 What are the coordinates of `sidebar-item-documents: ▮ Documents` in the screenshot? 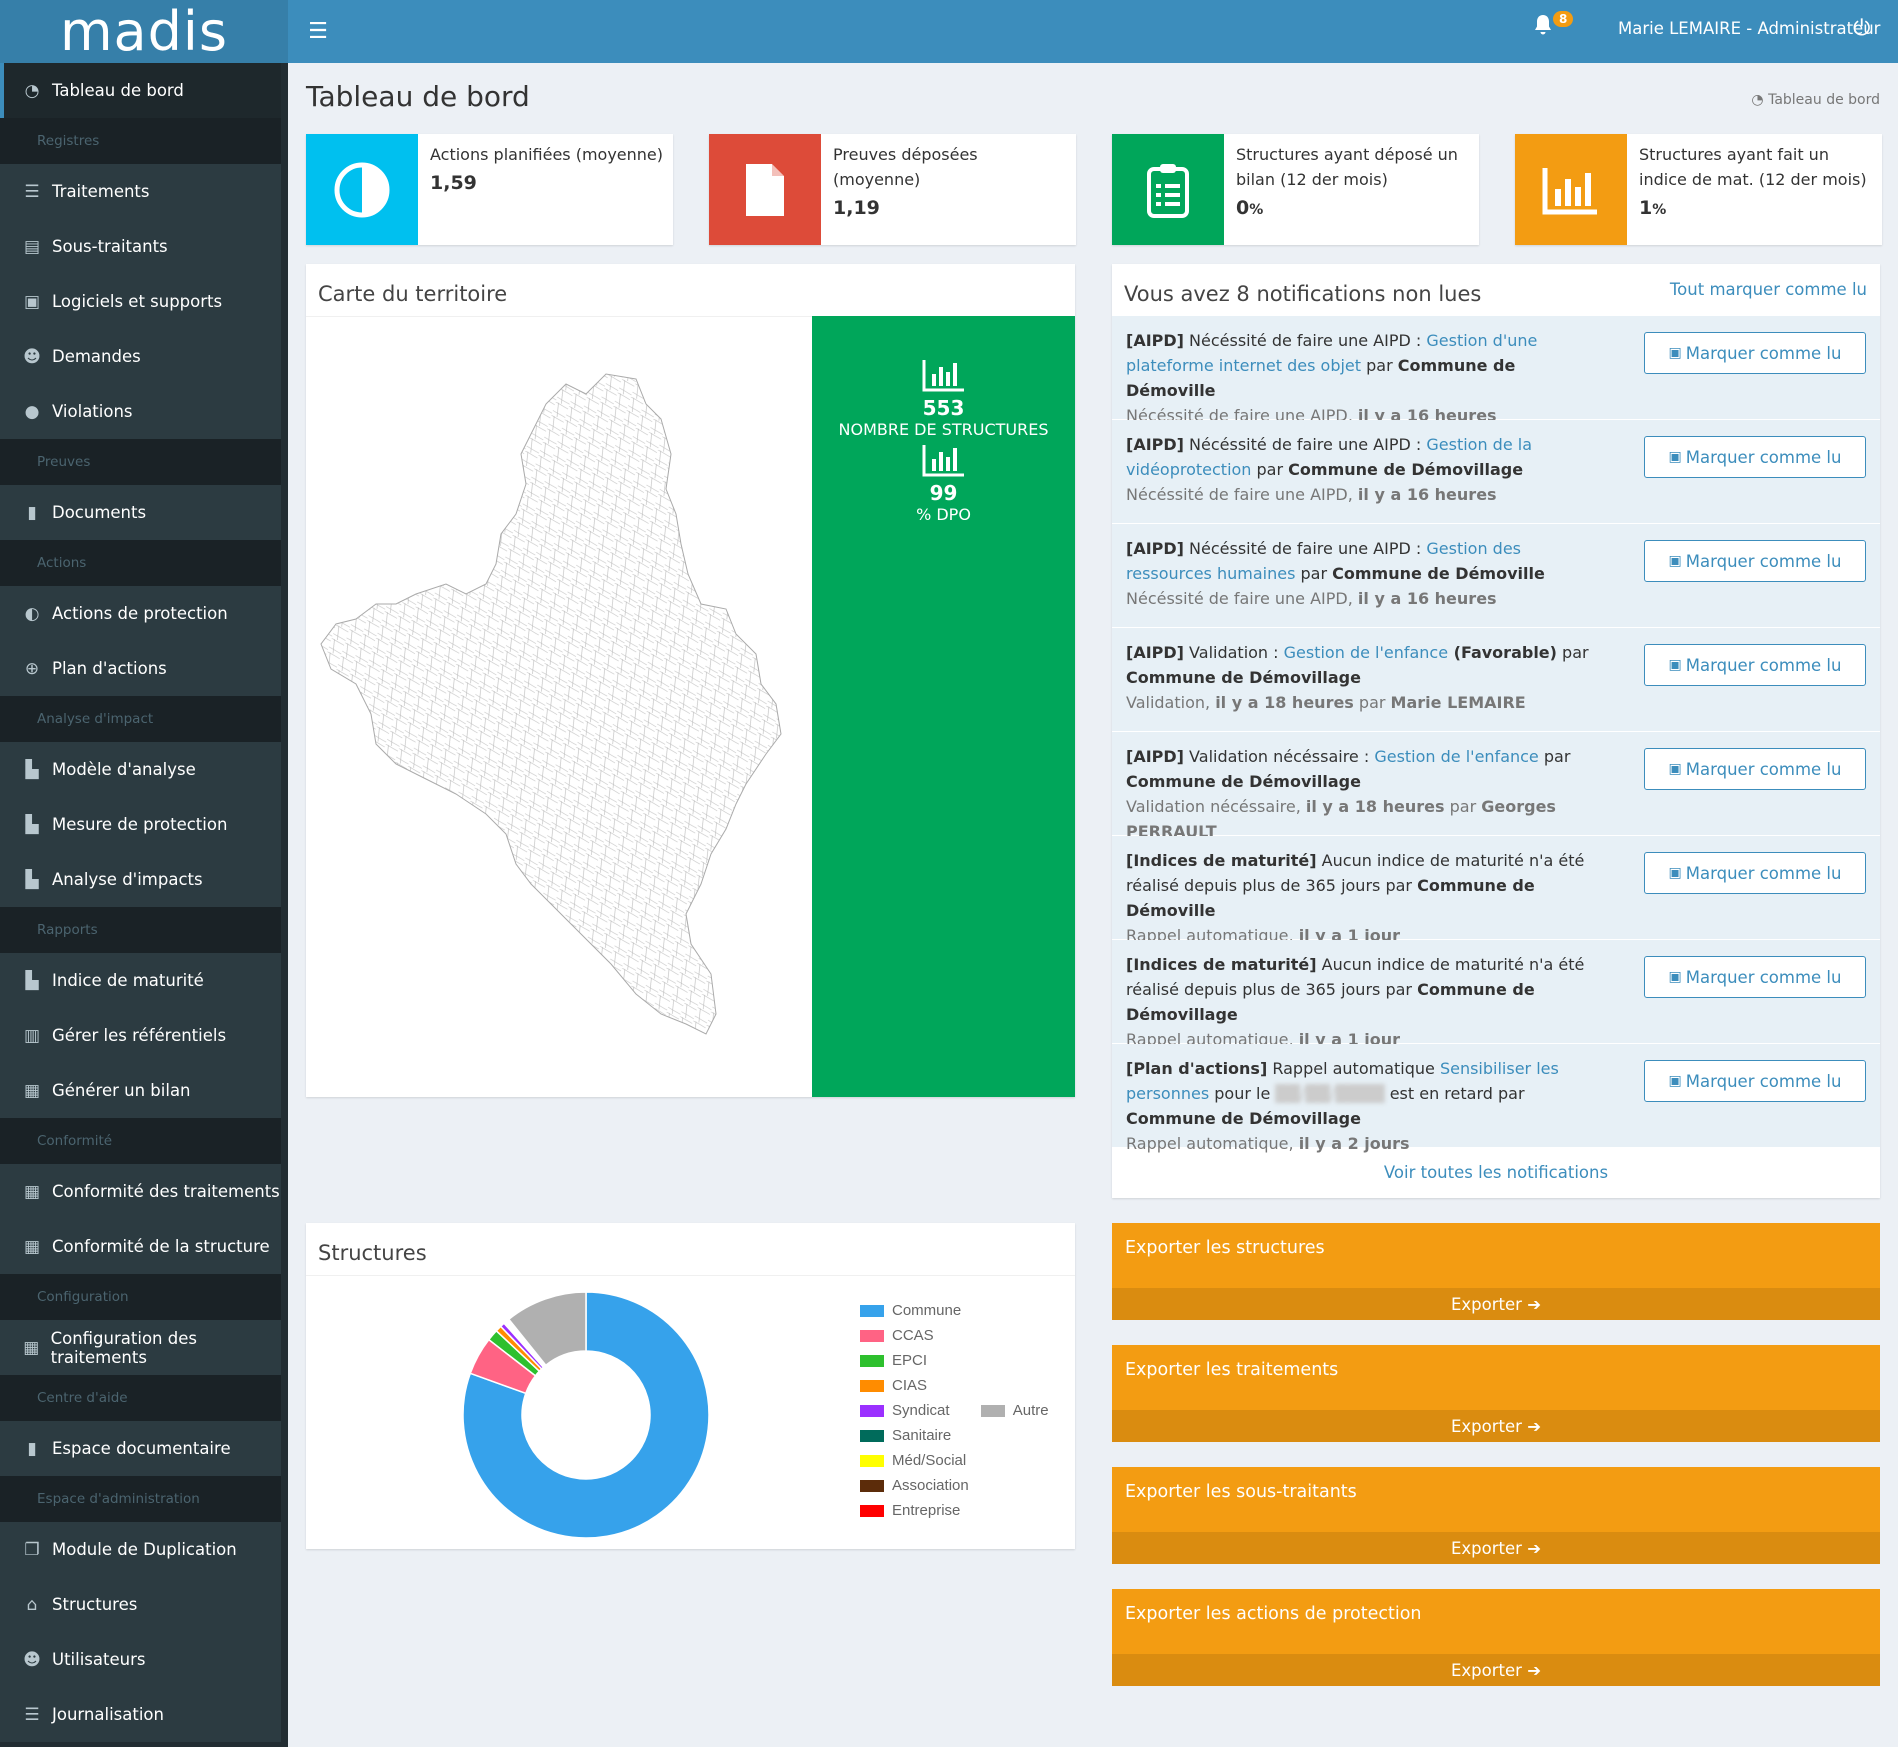 It's located at (140, 512).